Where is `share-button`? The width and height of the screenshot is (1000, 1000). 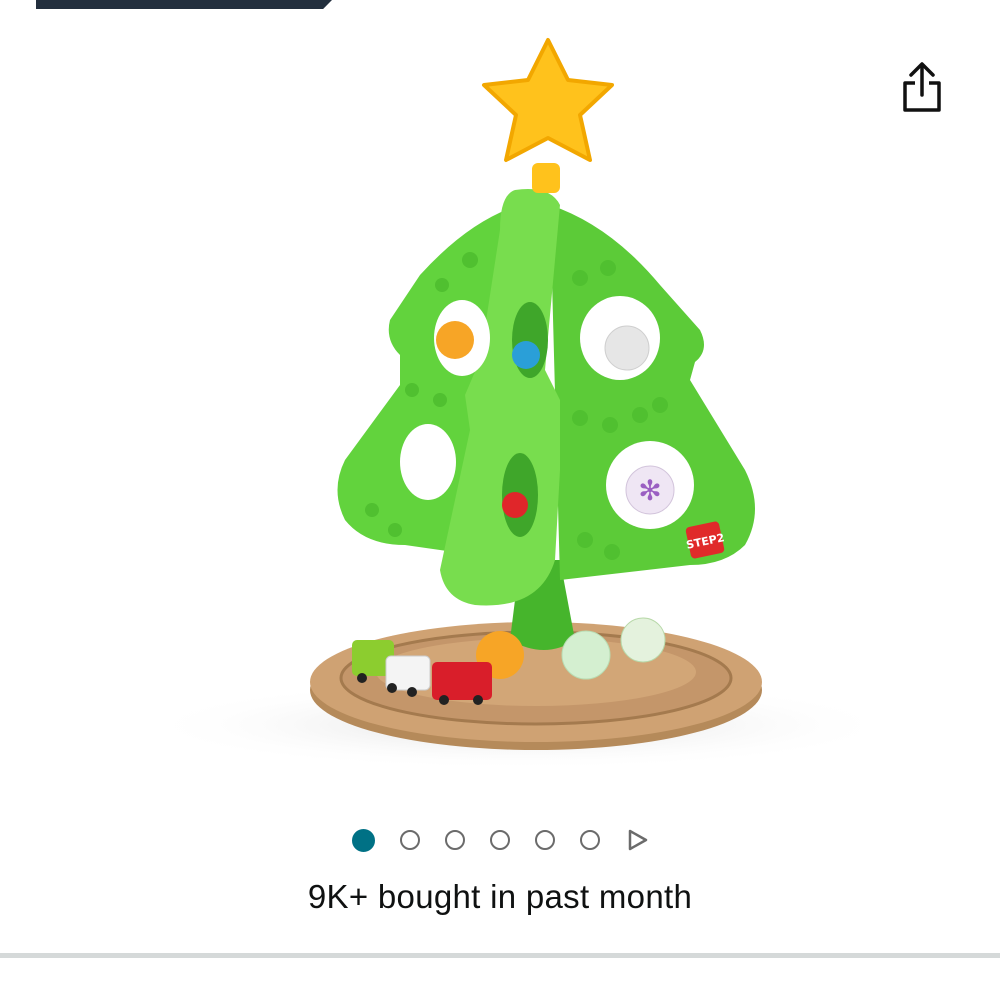
share-button is located at coordinates (922, 87).